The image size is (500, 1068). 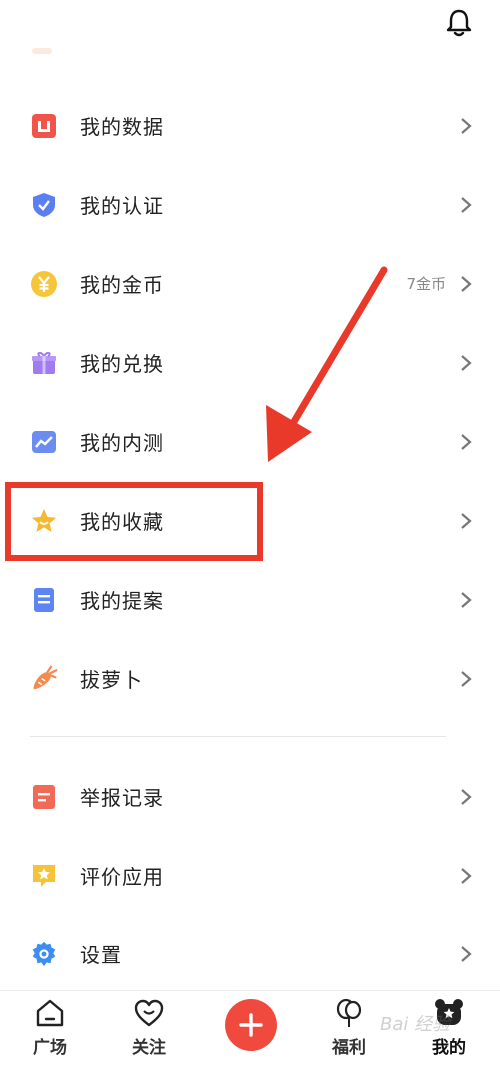 I want to click on menu-label: 评价应用, so click(x=122, y=877).